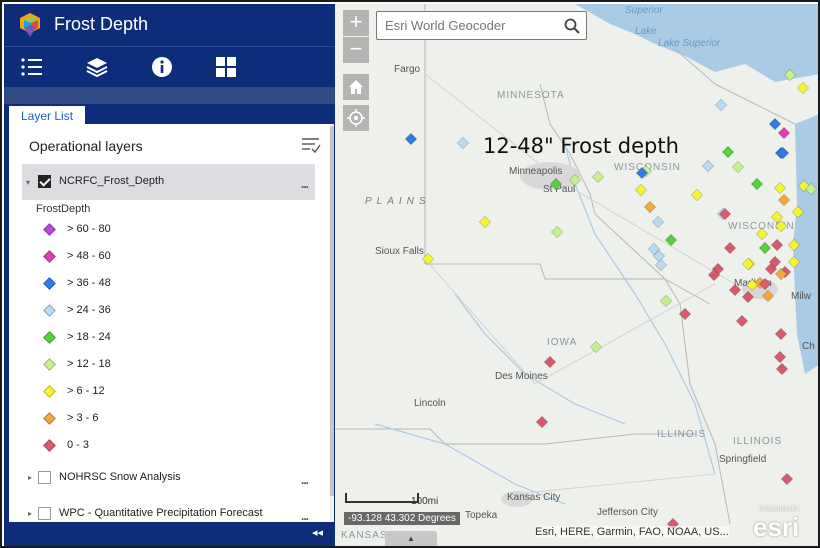 The width and height of the screenshot is (820, 548). What do you see at coordinates (97, 67) in the screenshot?
I see `layers-icon` at bounding box center [97, 67].